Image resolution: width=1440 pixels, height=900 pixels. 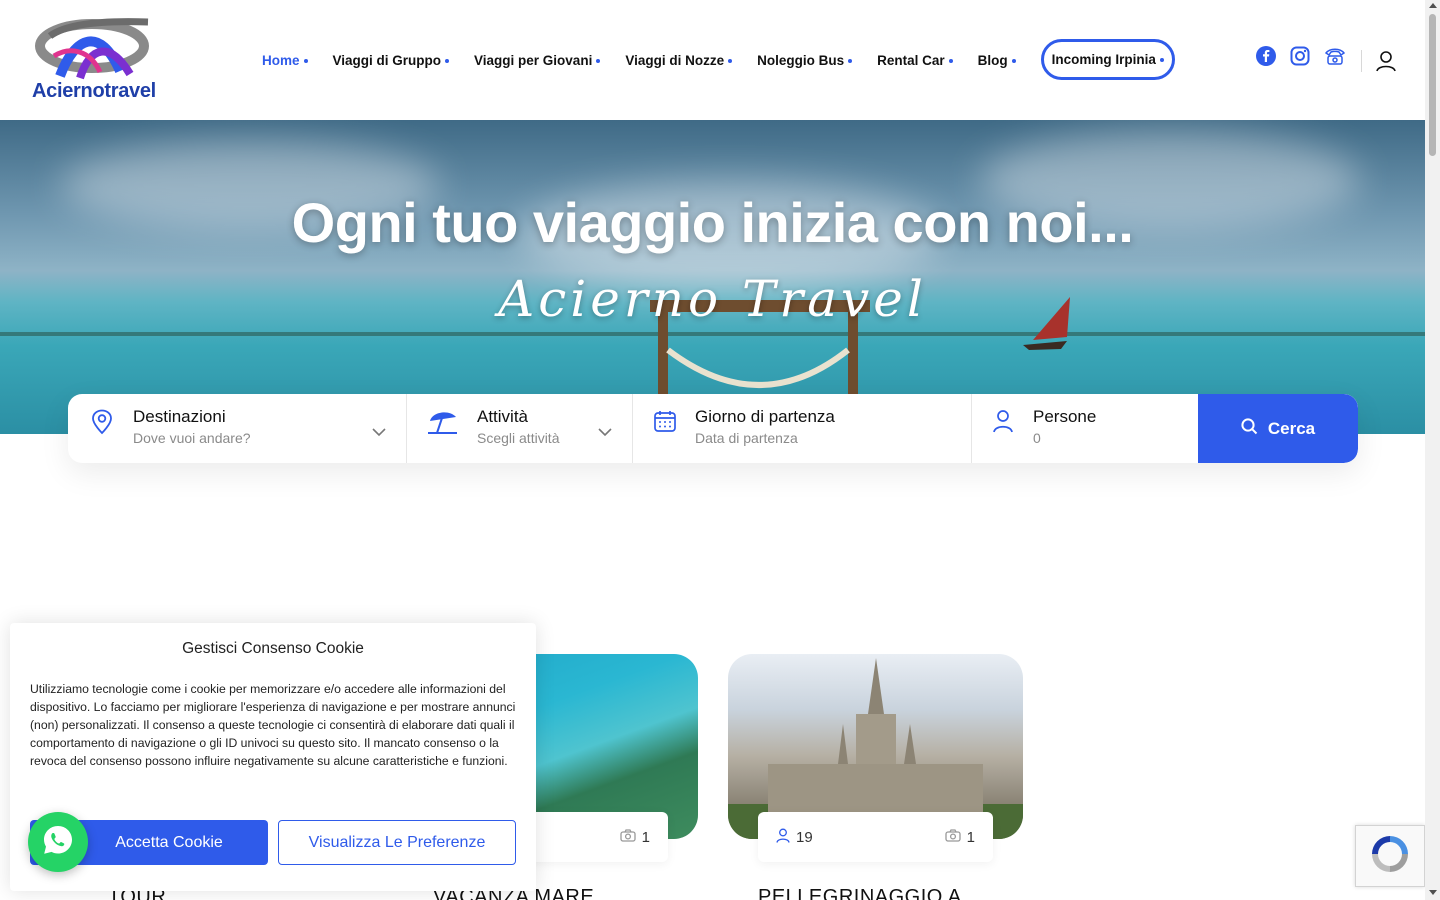 I want to click on people-label: Persone, so click(x=1065, y=416).